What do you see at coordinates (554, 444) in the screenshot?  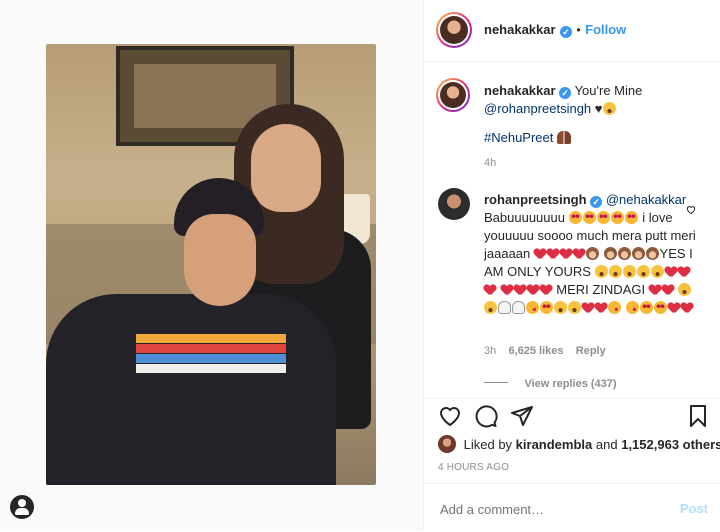 I see `liked-by-user: kirandembla` at bounding box center [554, 444].